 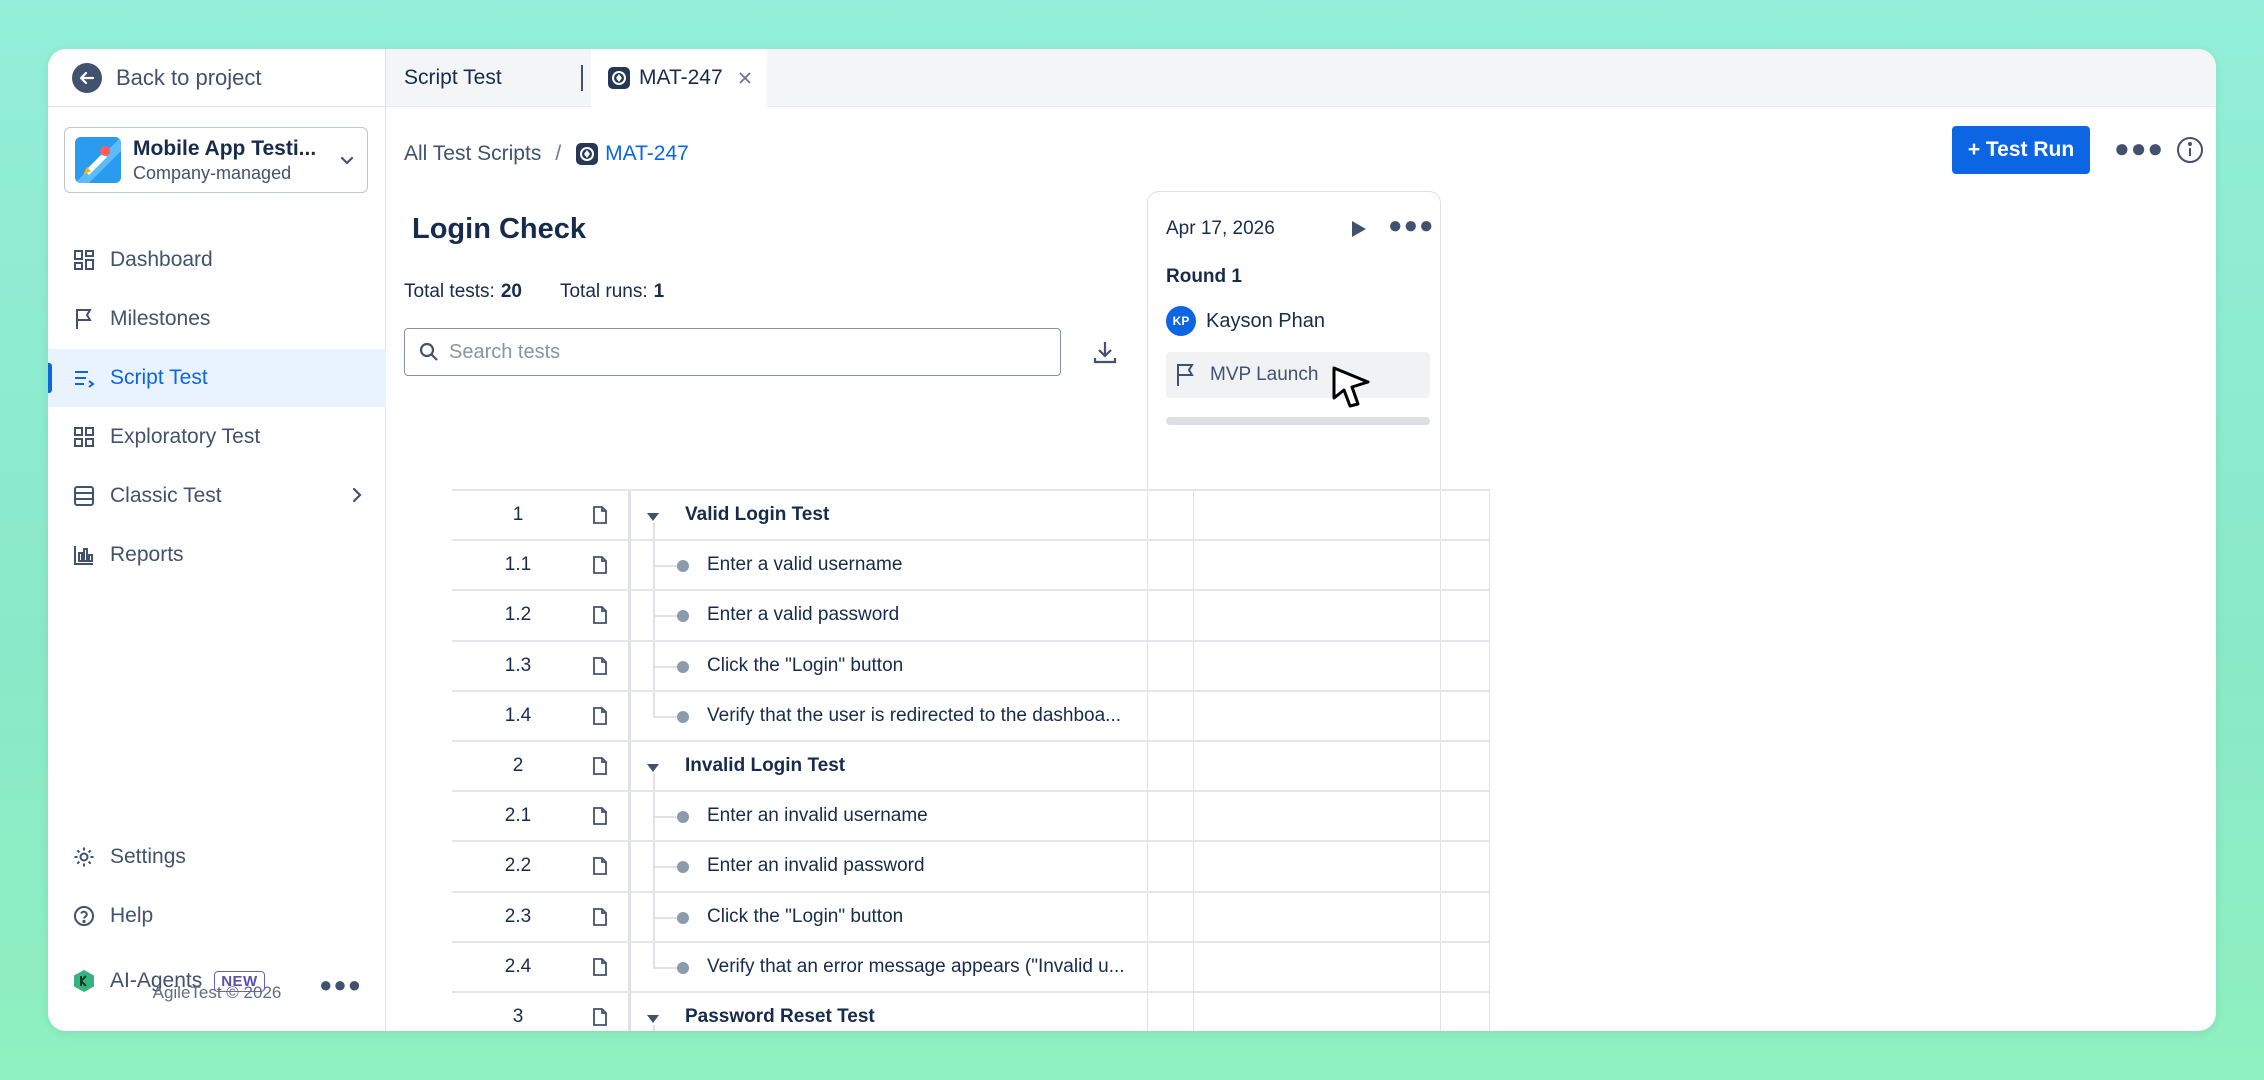 What do you see at coordinates (910, 617) in the screenshot?
I see `row-body: Enter a valid password` at bounding box center [910, 617].